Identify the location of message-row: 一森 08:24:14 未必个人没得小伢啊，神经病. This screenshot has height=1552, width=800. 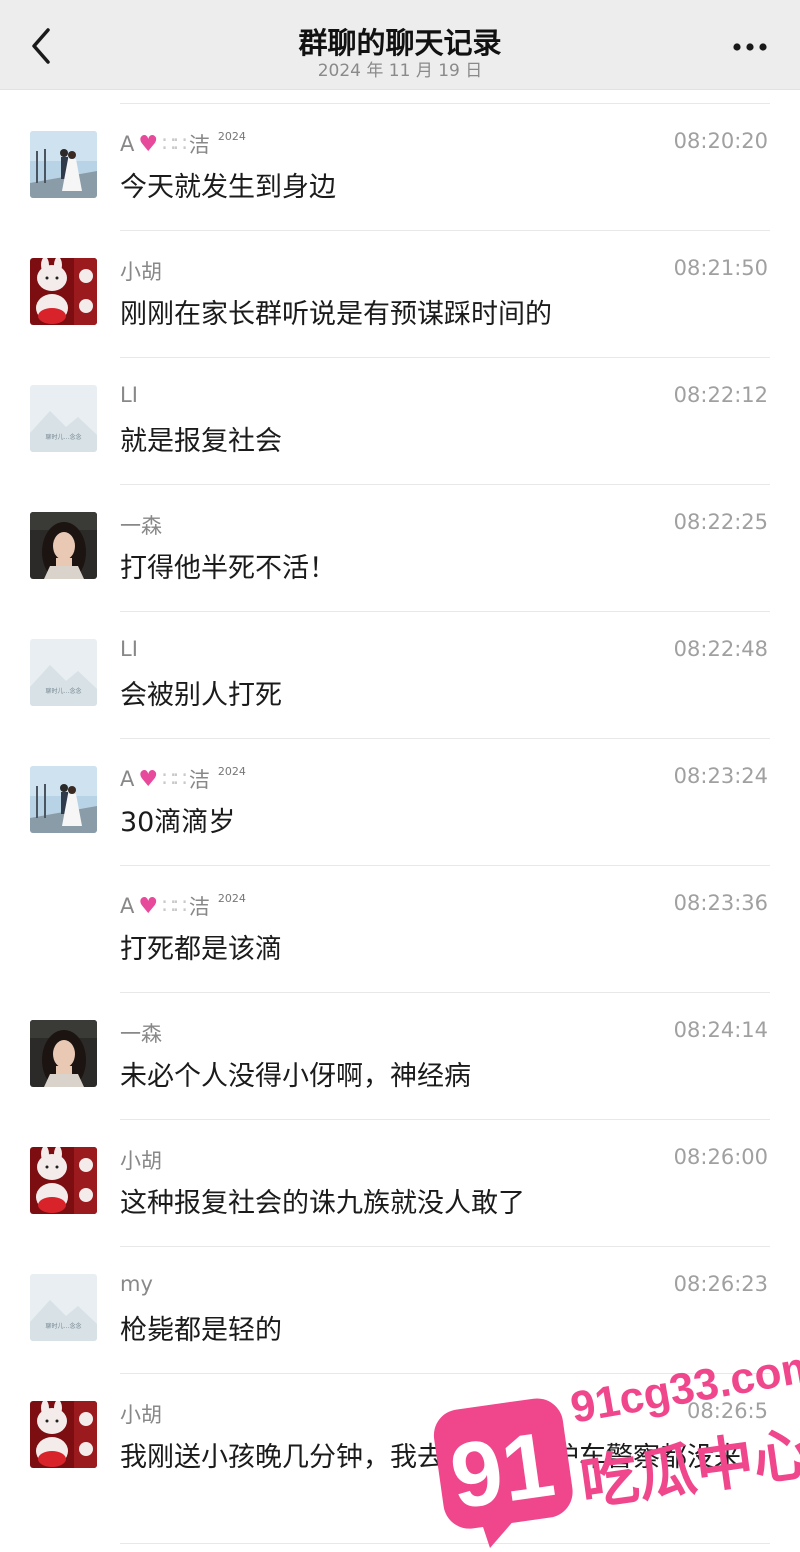
(400, 1056).